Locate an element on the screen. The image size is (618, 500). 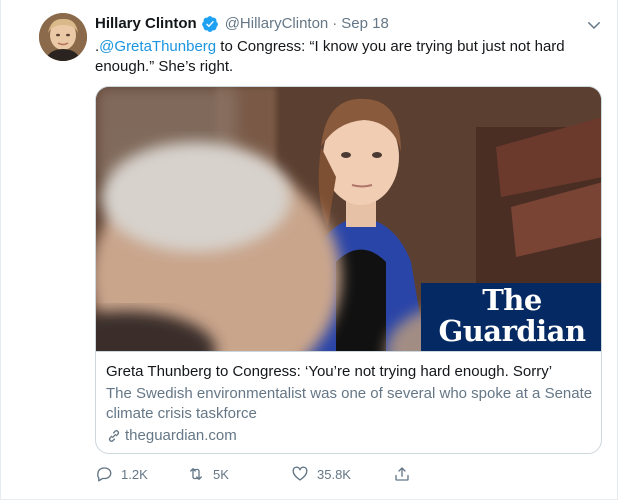
reply-button: 1.2K is located at coordinates (141, 474).